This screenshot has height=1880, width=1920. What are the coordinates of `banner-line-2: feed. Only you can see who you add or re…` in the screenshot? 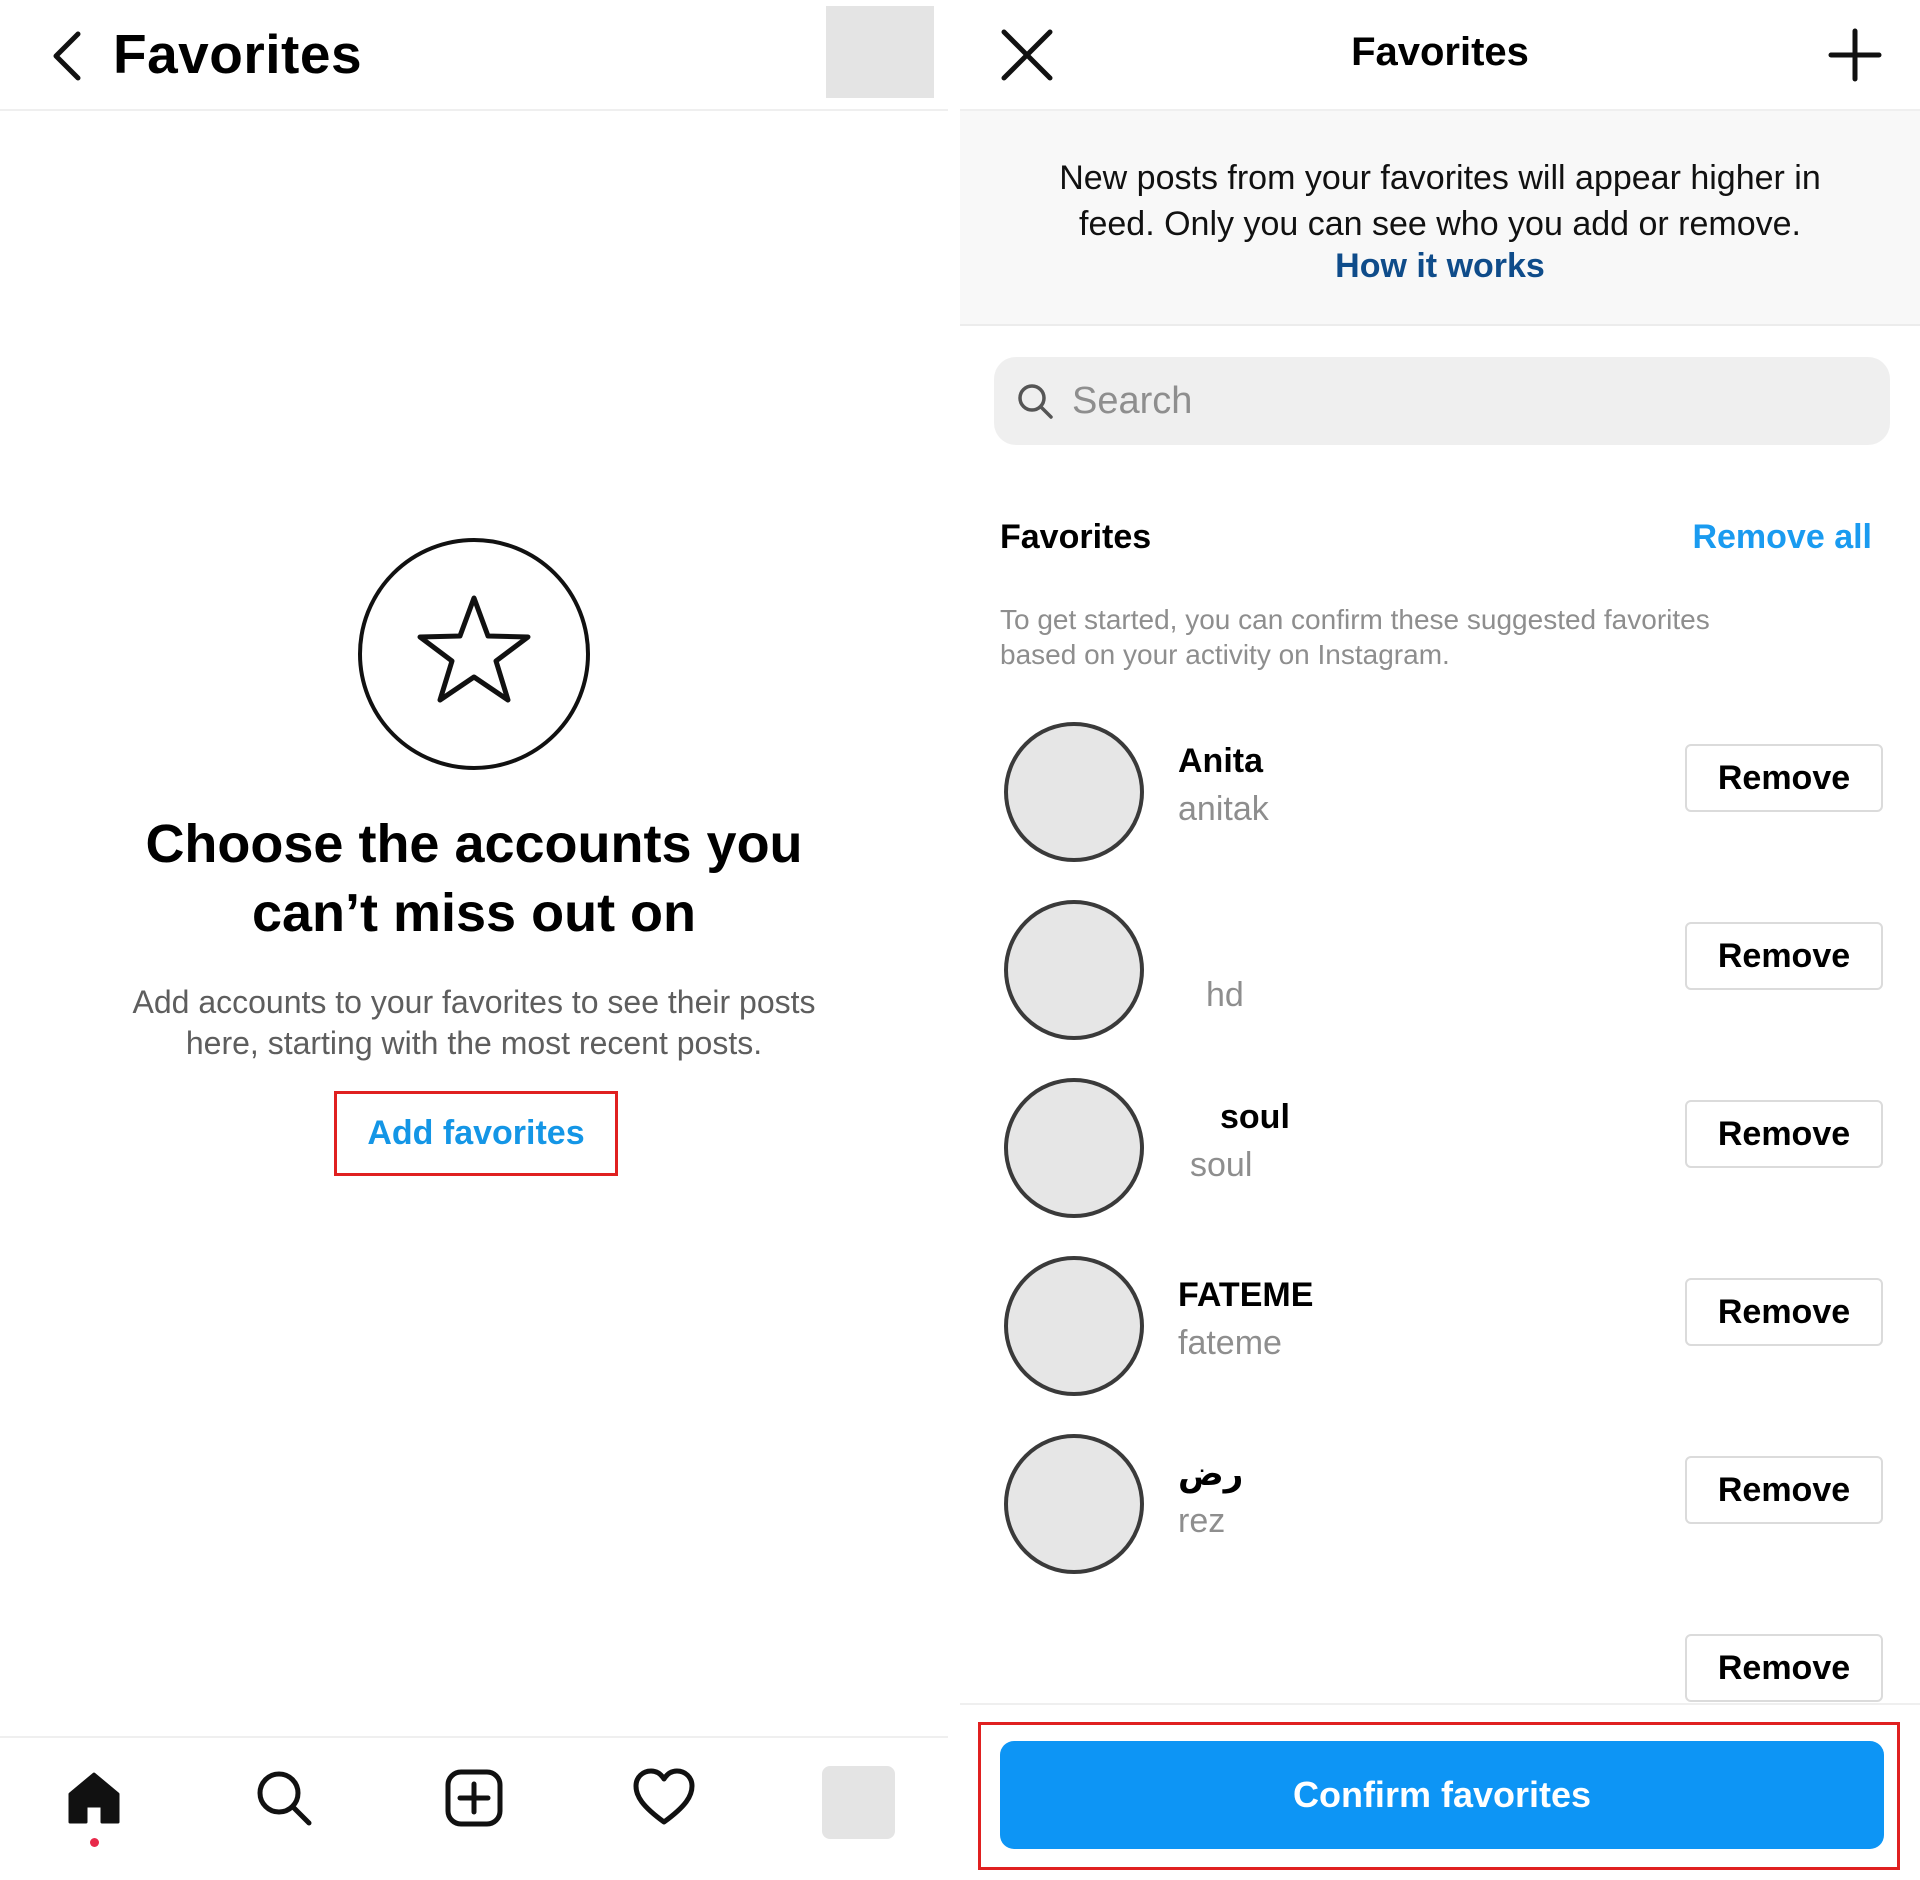 It's located at (1440, 224).